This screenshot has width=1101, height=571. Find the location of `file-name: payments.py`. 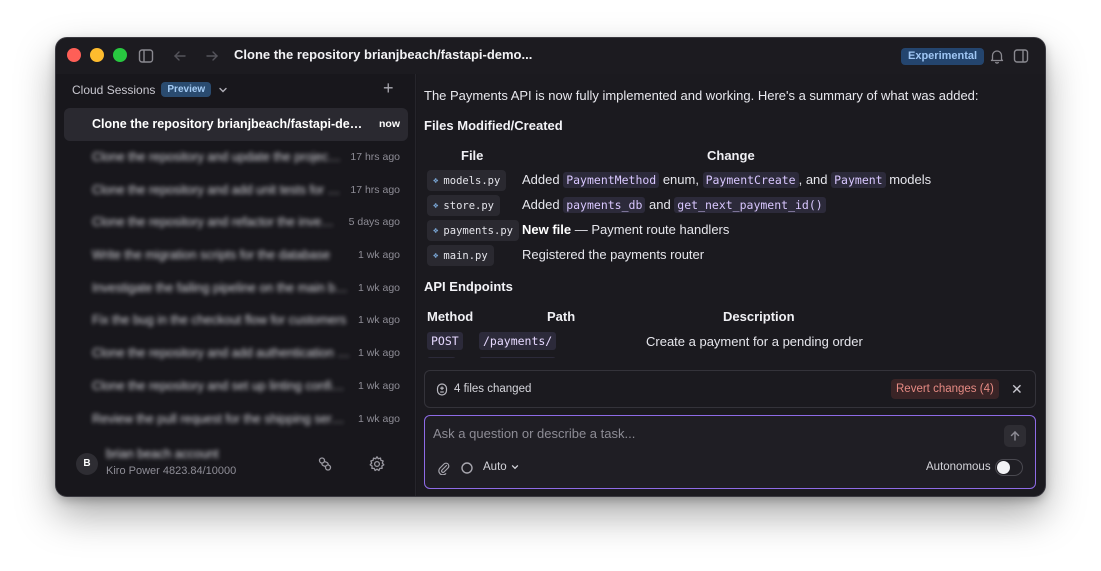

file-name: payments.py is located at coordinates (478, 230).